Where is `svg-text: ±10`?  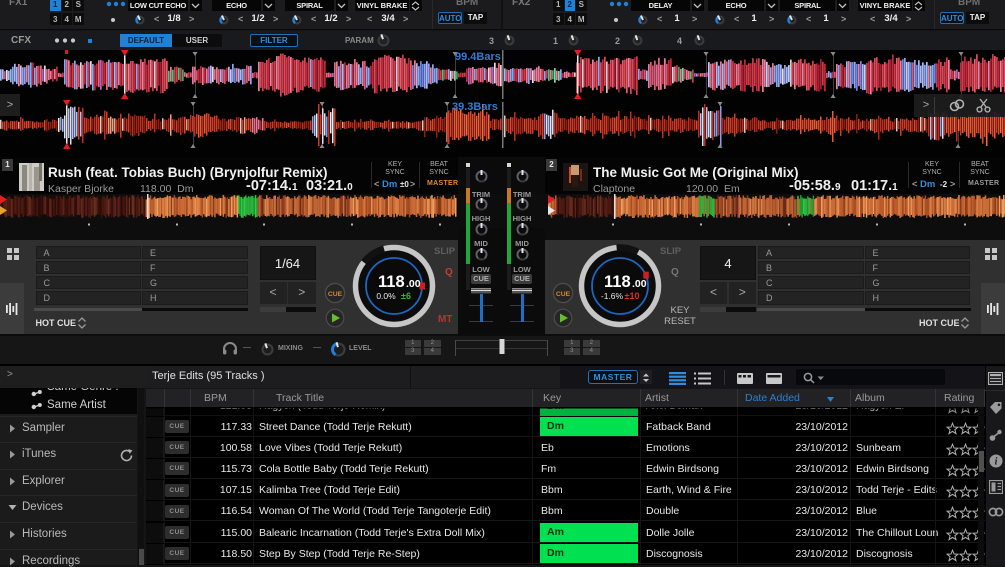 svg-text: ±10 is located at coordinates (632, 296).